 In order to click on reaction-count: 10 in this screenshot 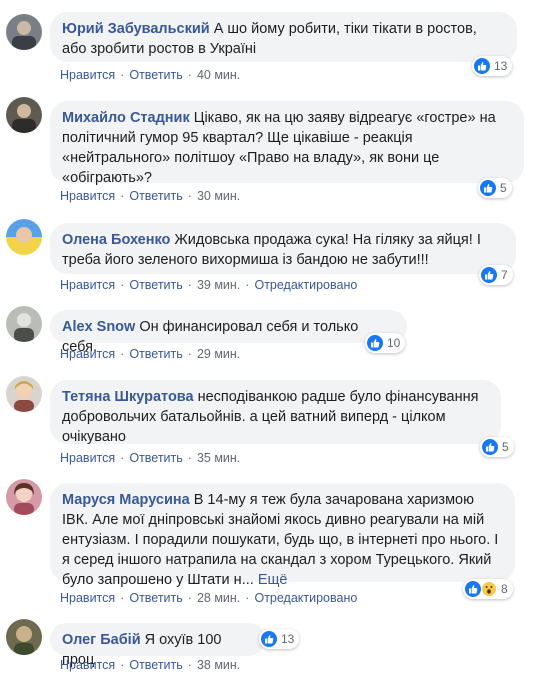, I will do `click(385, 343)`.